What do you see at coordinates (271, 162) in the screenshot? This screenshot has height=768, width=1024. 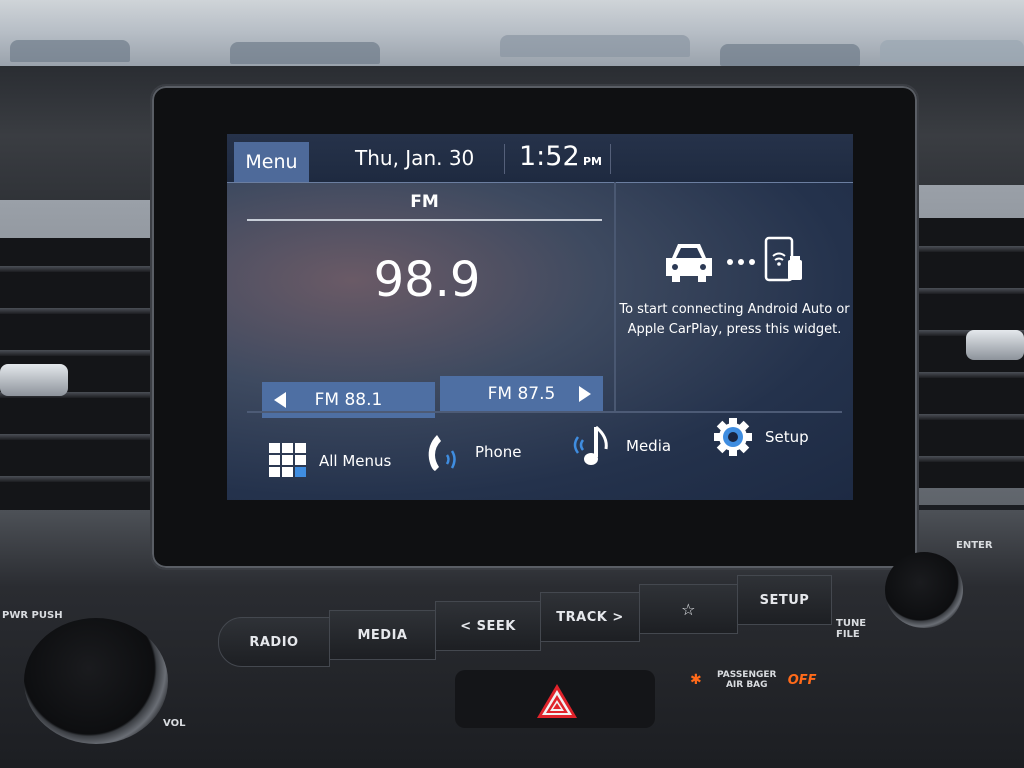 I see `menu-button: Menu` at bounding box center [271, 162].